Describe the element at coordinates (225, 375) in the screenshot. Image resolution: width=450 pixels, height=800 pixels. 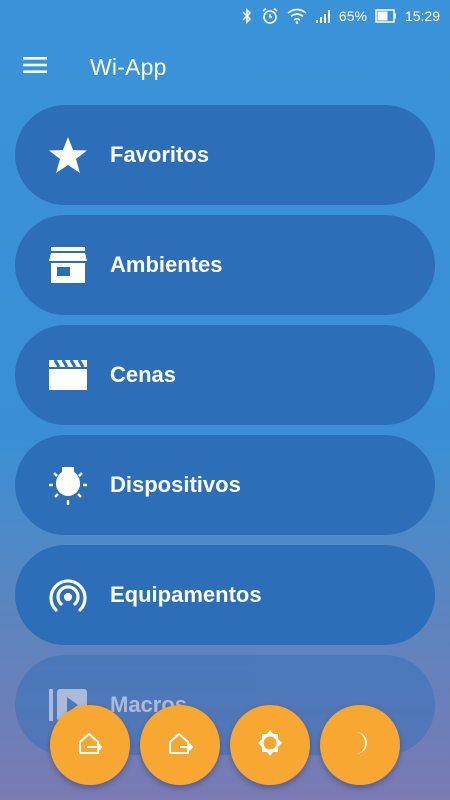
I see `menu-item-cenas: Cenas` at that location.